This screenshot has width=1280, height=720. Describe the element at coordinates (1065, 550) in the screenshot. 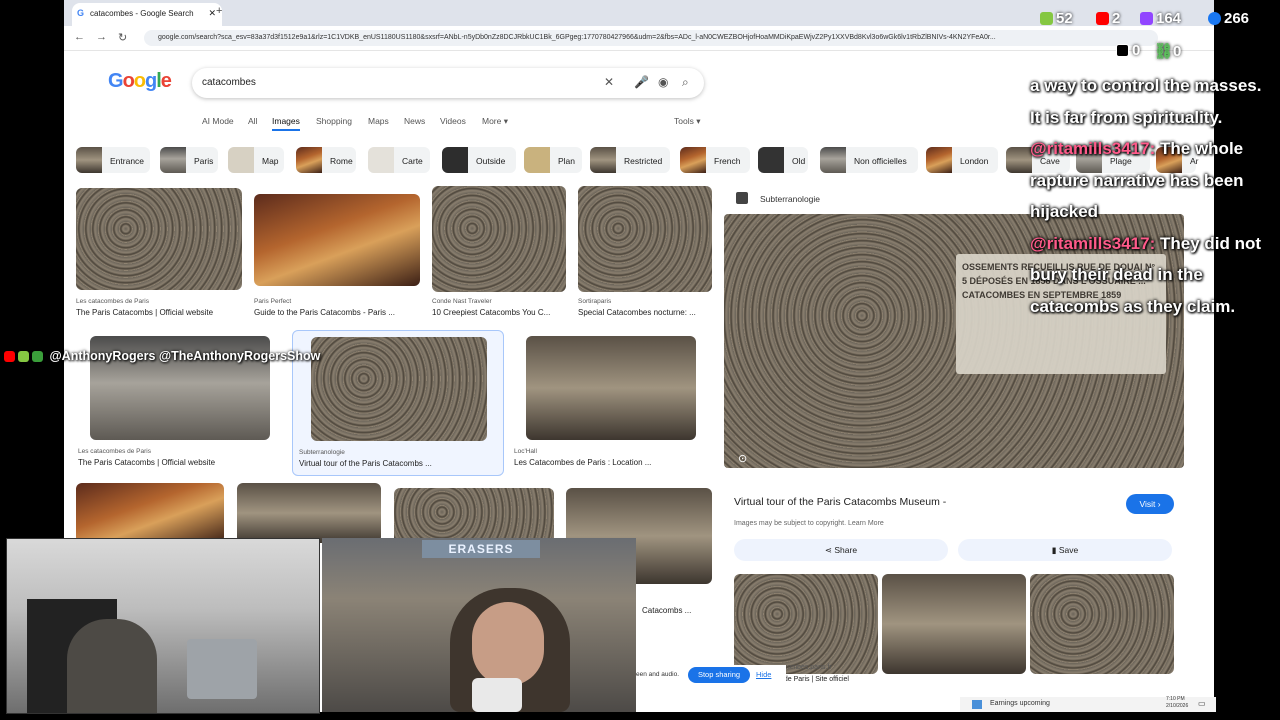

I see `save-button: ▮ Save` at that location.